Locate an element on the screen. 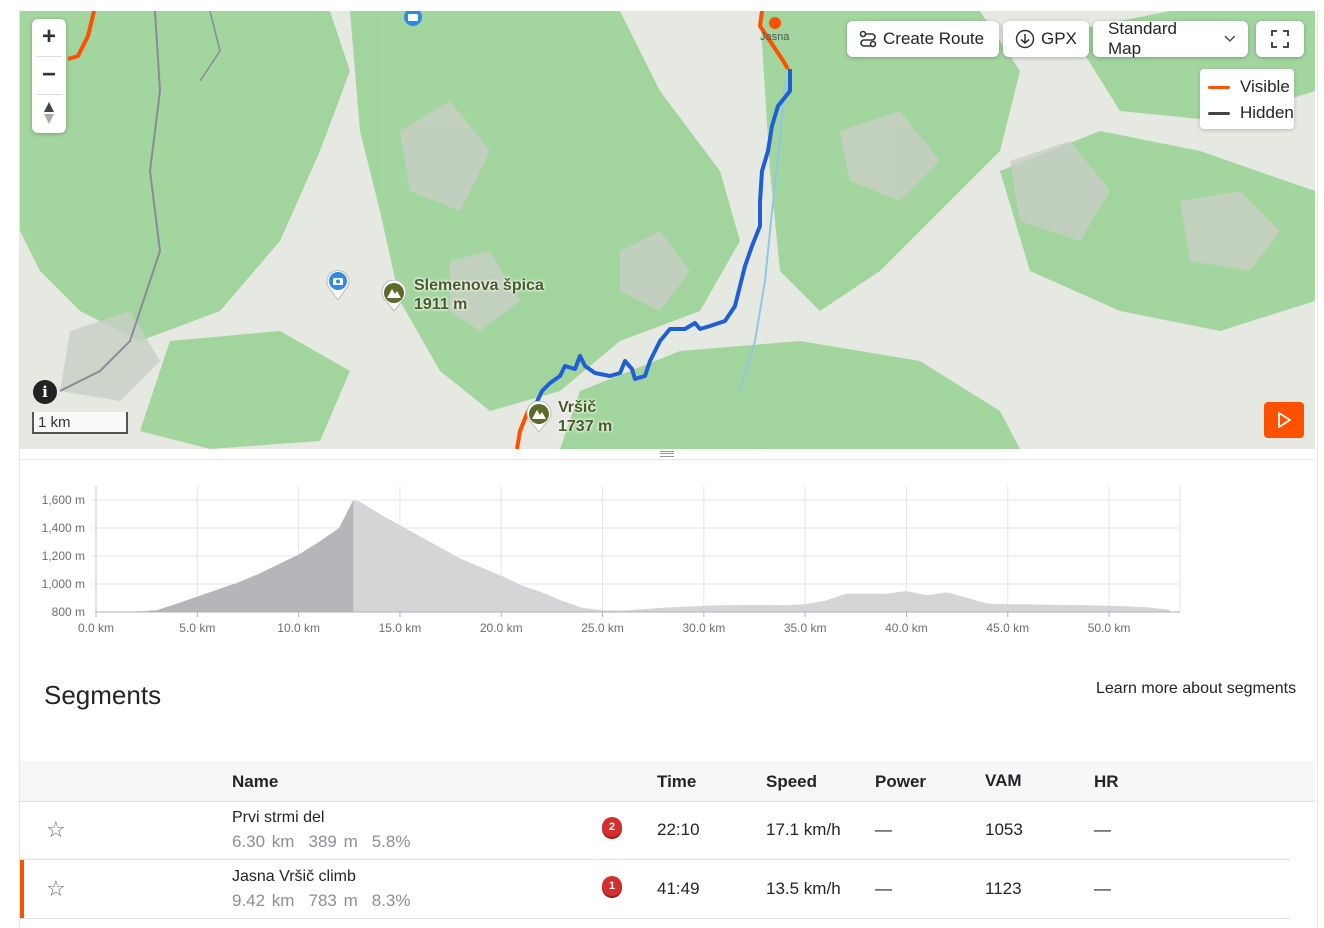  legend-label: Hidden is located at coordinates (1267, 112).